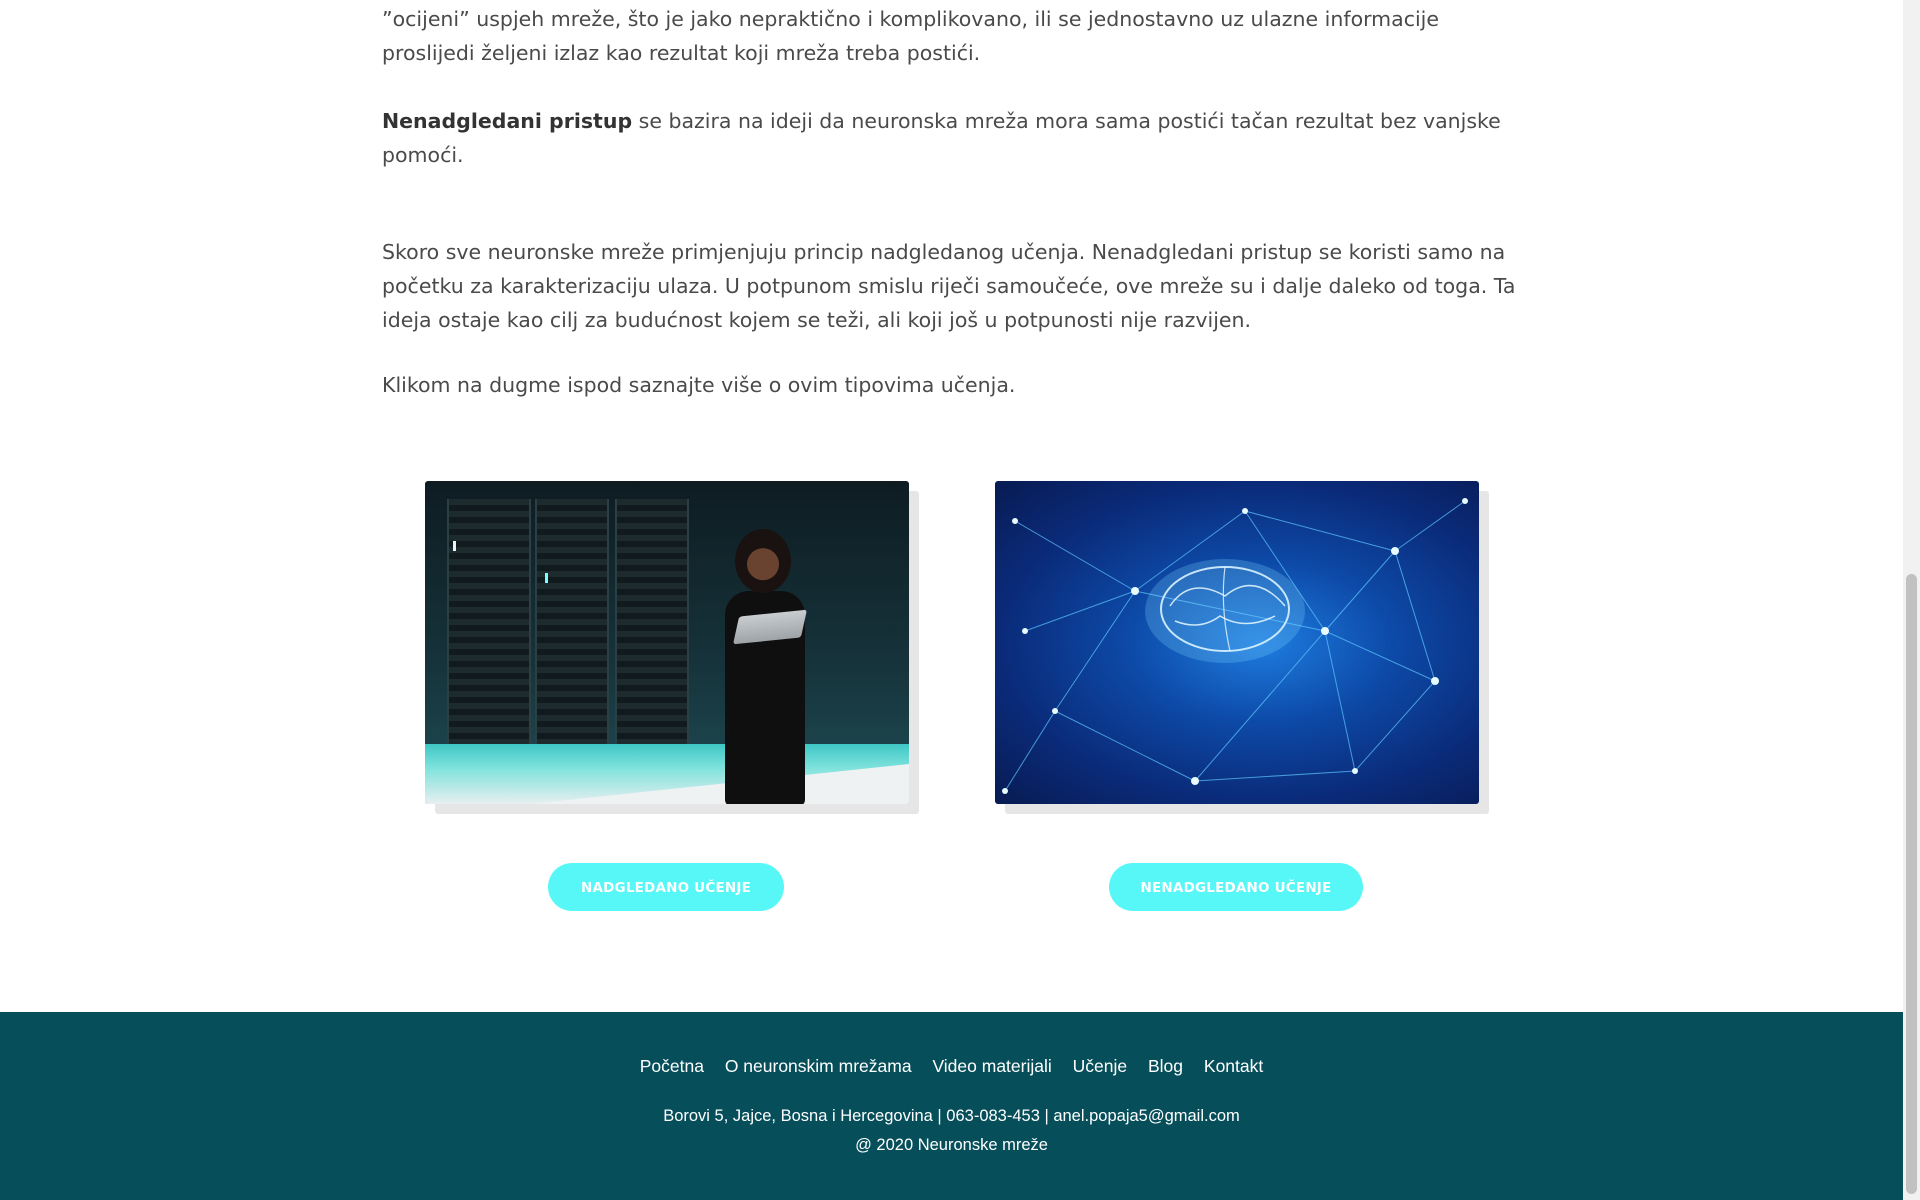 The width and height of the screenshot is (1920, 1200). What do you see at coordinates (1165, 1066) in the screenshot?
I see `footer-link-blog: Blog` at bounding box center [1165, 1066].